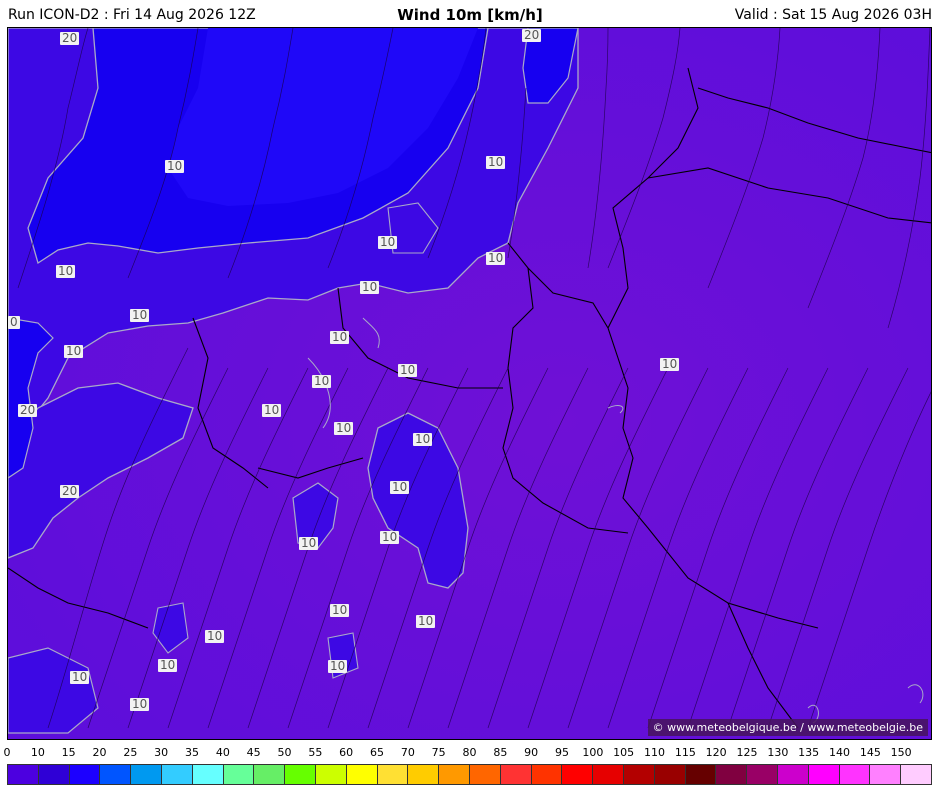  Describe the element at coordinates (593, 752) in the screenshot. I see `color-scale-tick-label: 100` at that location.